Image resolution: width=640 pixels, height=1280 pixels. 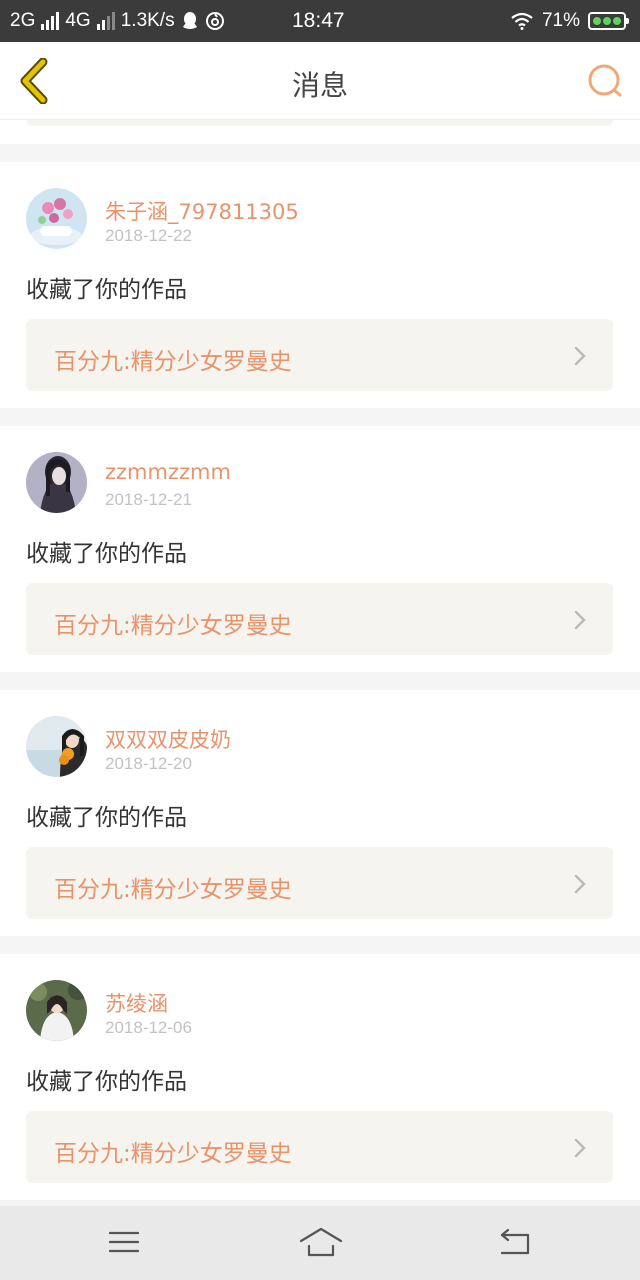 I want to click on user-name: zzmmzzmm, so click(x=168, y=472).